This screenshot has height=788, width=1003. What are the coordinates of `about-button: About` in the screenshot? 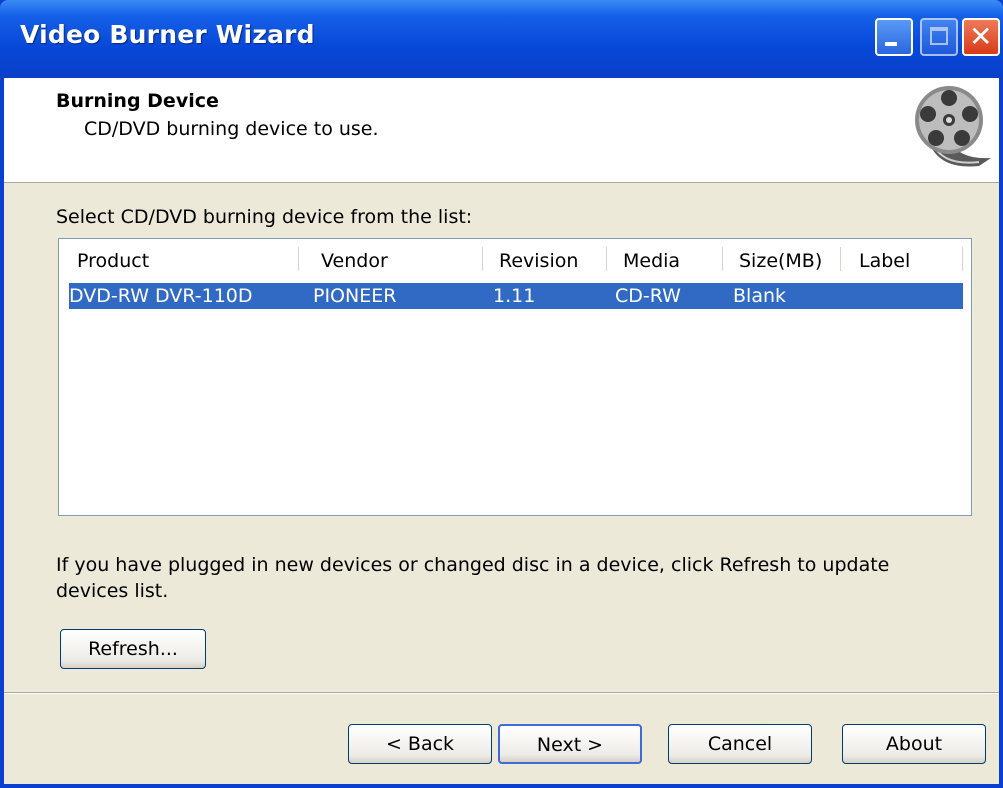 It's located at (914, 744).